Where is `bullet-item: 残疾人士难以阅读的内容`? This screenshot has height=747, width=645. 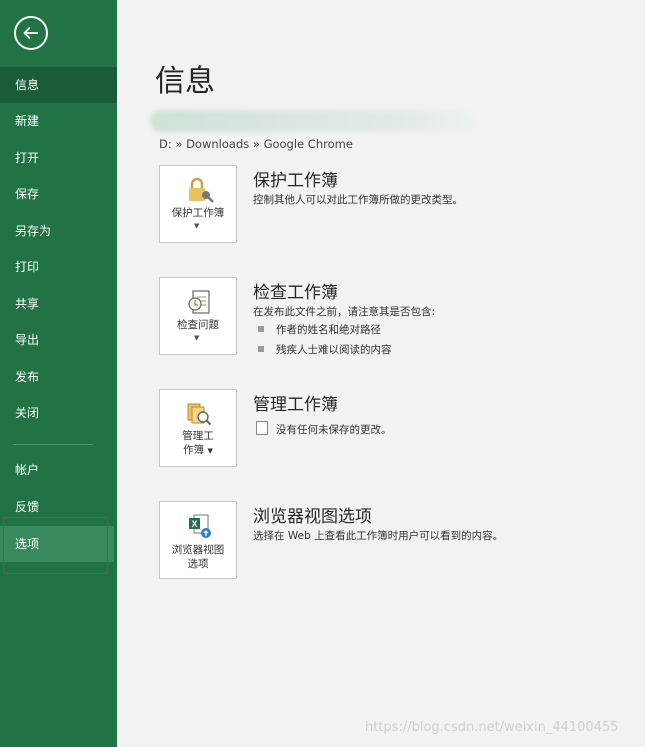
bullet-item: 残疾人士难以阅读的内容 is located at coordinates (325, 349).